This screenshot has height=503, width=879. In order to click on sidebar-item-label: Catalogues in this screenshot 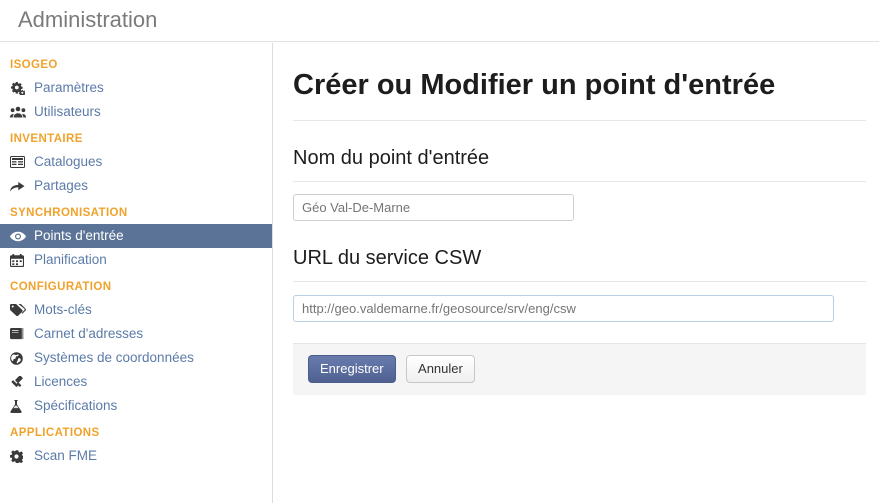, I will do `click(68, 161)`.